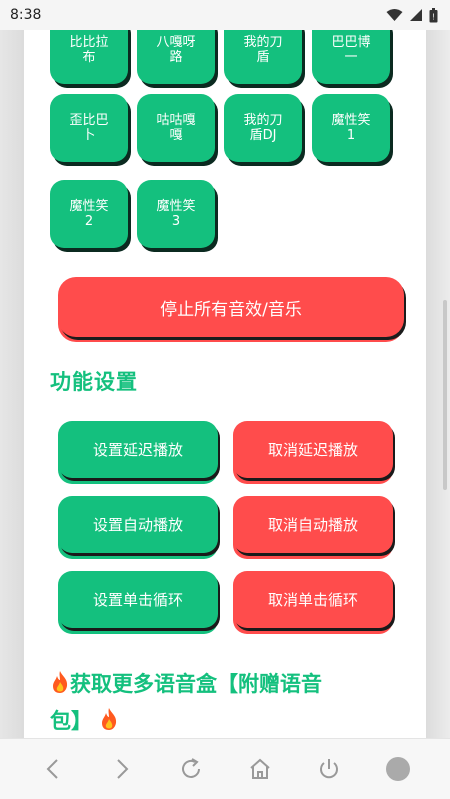 The height and width of the screenshot is (799, 450). I want to click on battery-icon: !, so click(433, 15).